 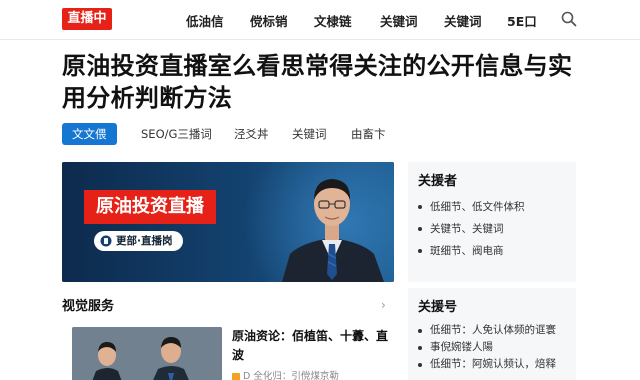 What do you see at coordinates (333, 20) in the screenshot?
I see `nav-item: 文棣链` at bounding box center [333, 20].